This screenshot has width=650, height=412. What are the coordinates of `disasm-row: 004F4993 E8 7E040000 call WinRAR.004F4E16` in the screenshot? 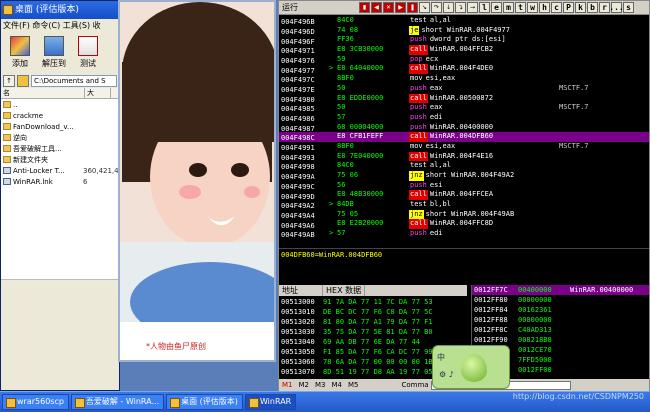 It's located at (464, 156).